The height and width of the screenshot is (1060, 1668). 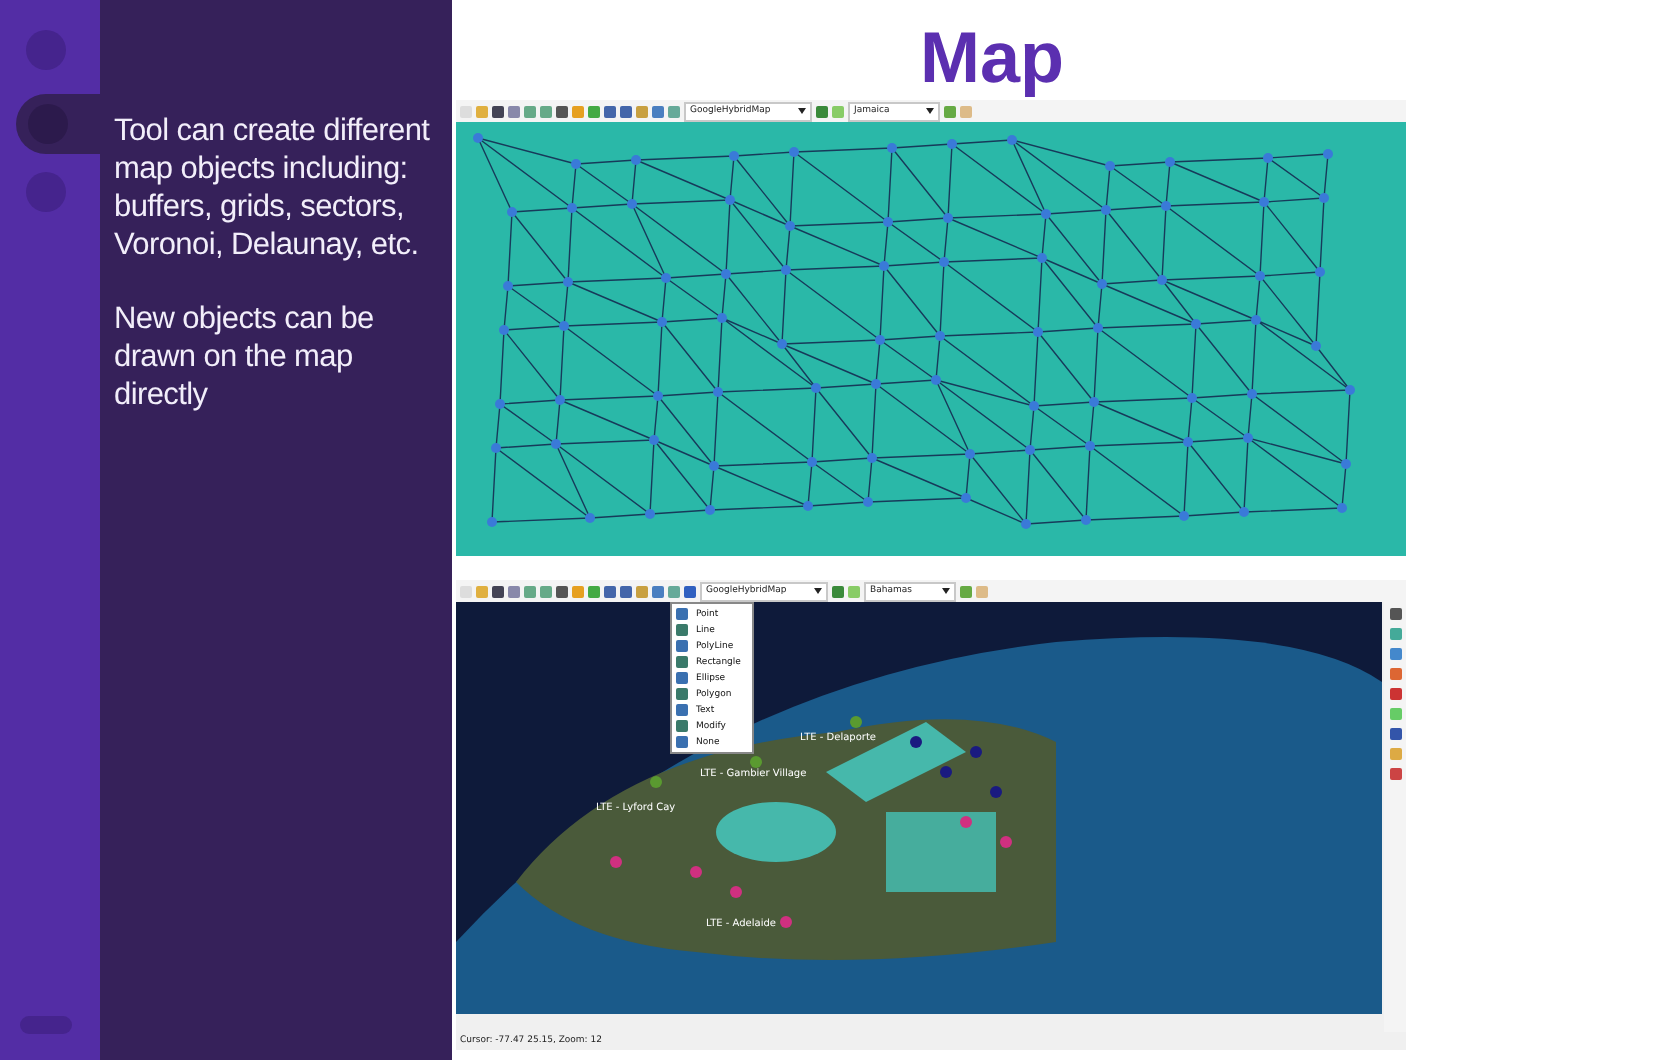 I want to click on slide-title: Map, so click(x=992, y=58).